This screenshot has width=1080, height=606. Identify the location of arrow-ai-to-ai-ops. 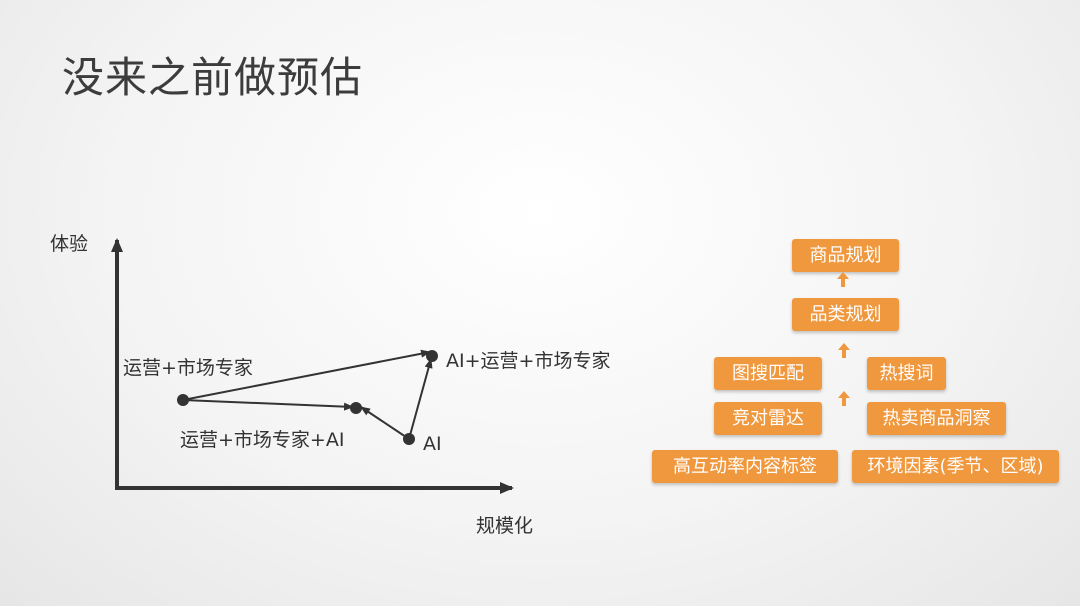
(420, 399).